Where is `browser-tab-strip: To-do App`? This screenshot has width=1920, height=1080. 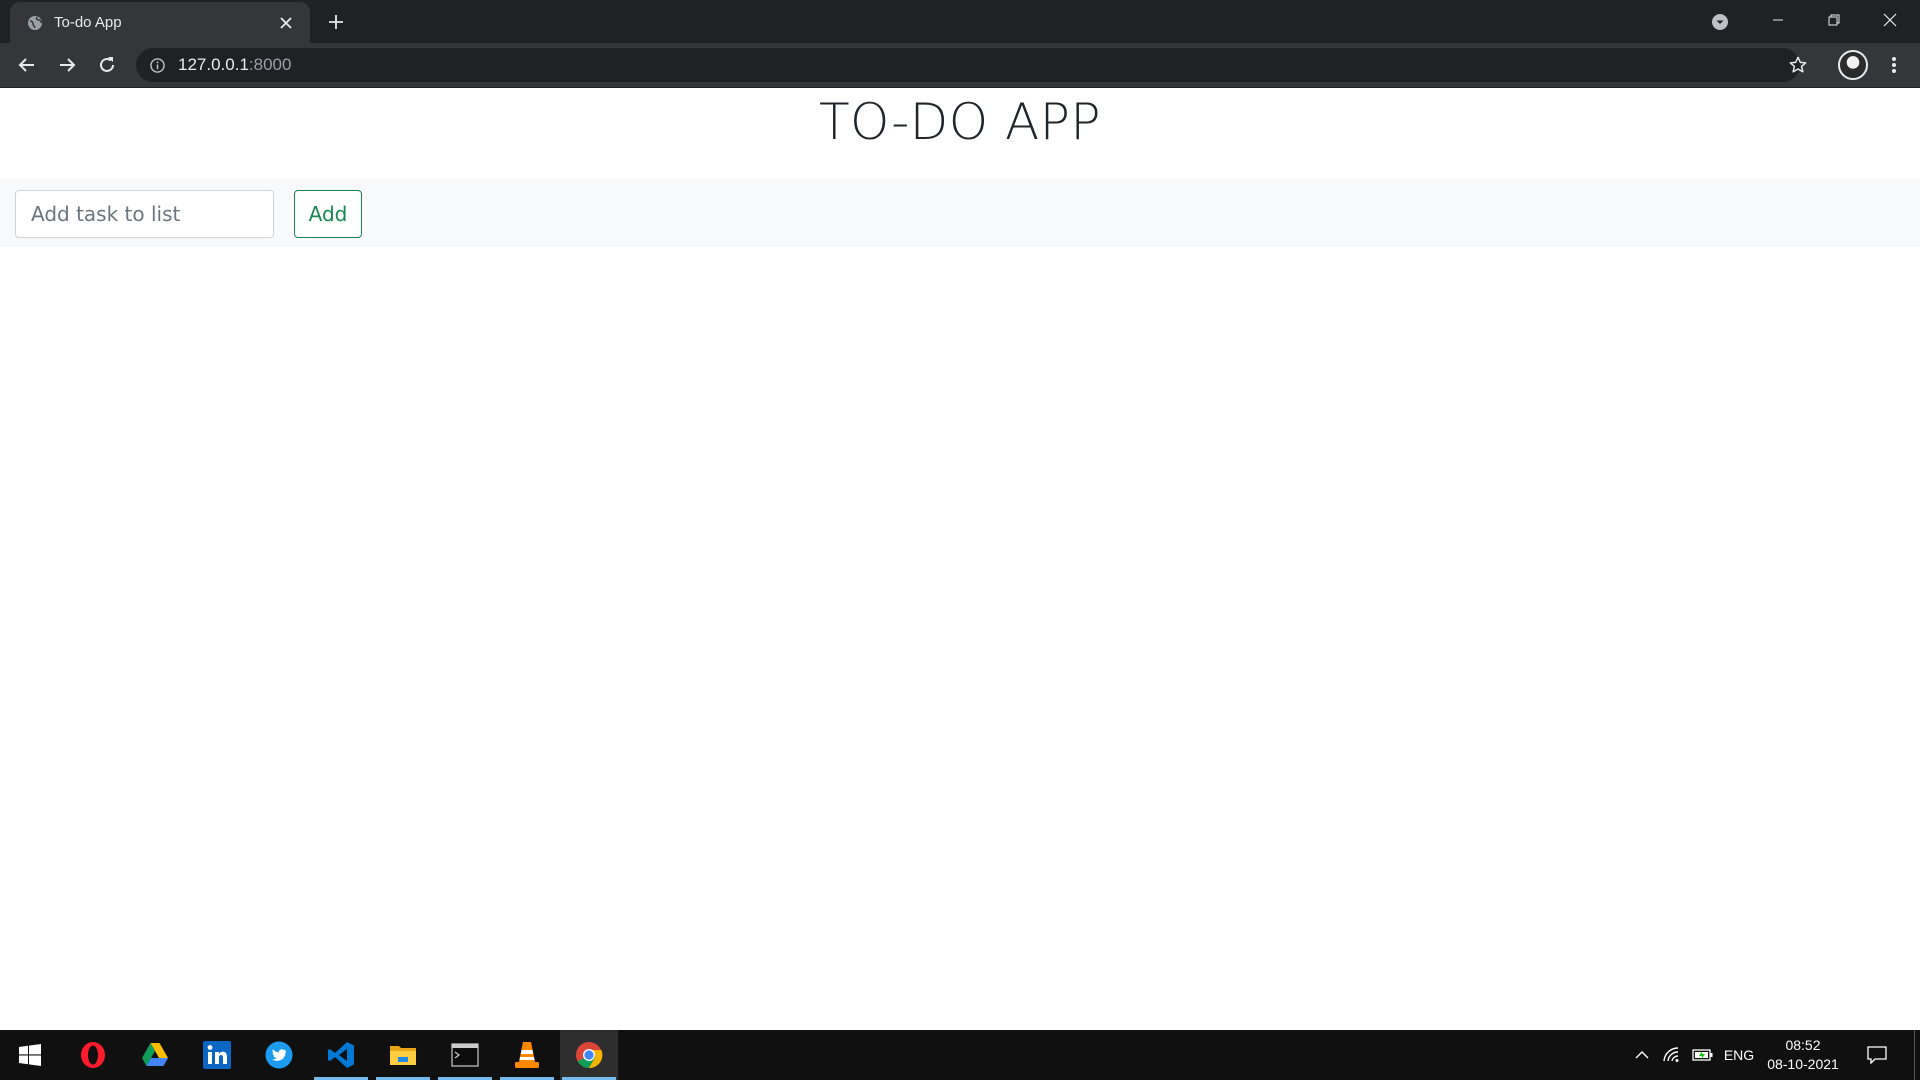 browser-tab-strip: To-do App is located at coordinates (960, 21).